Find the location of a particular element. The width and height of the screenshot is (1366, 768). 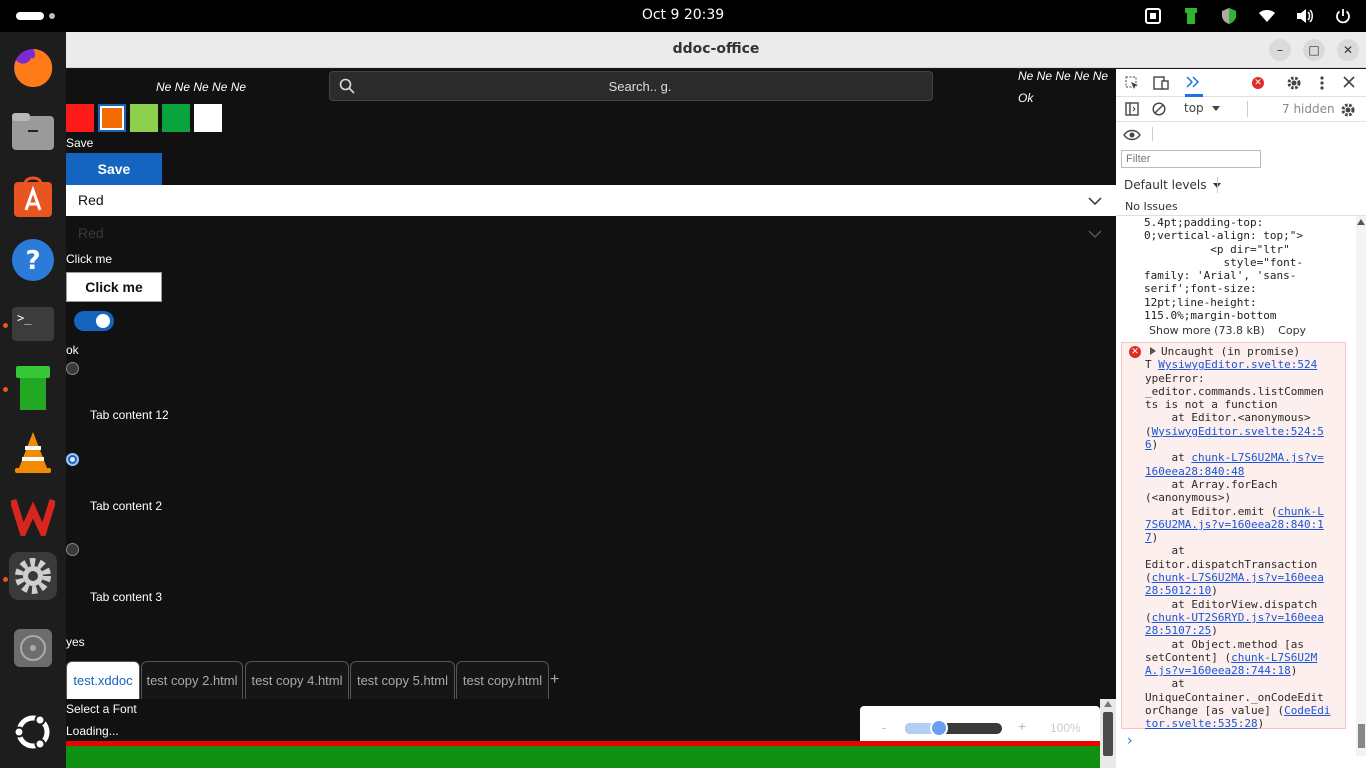

terminal-icon: >_ is located at coordinates (33, 324).